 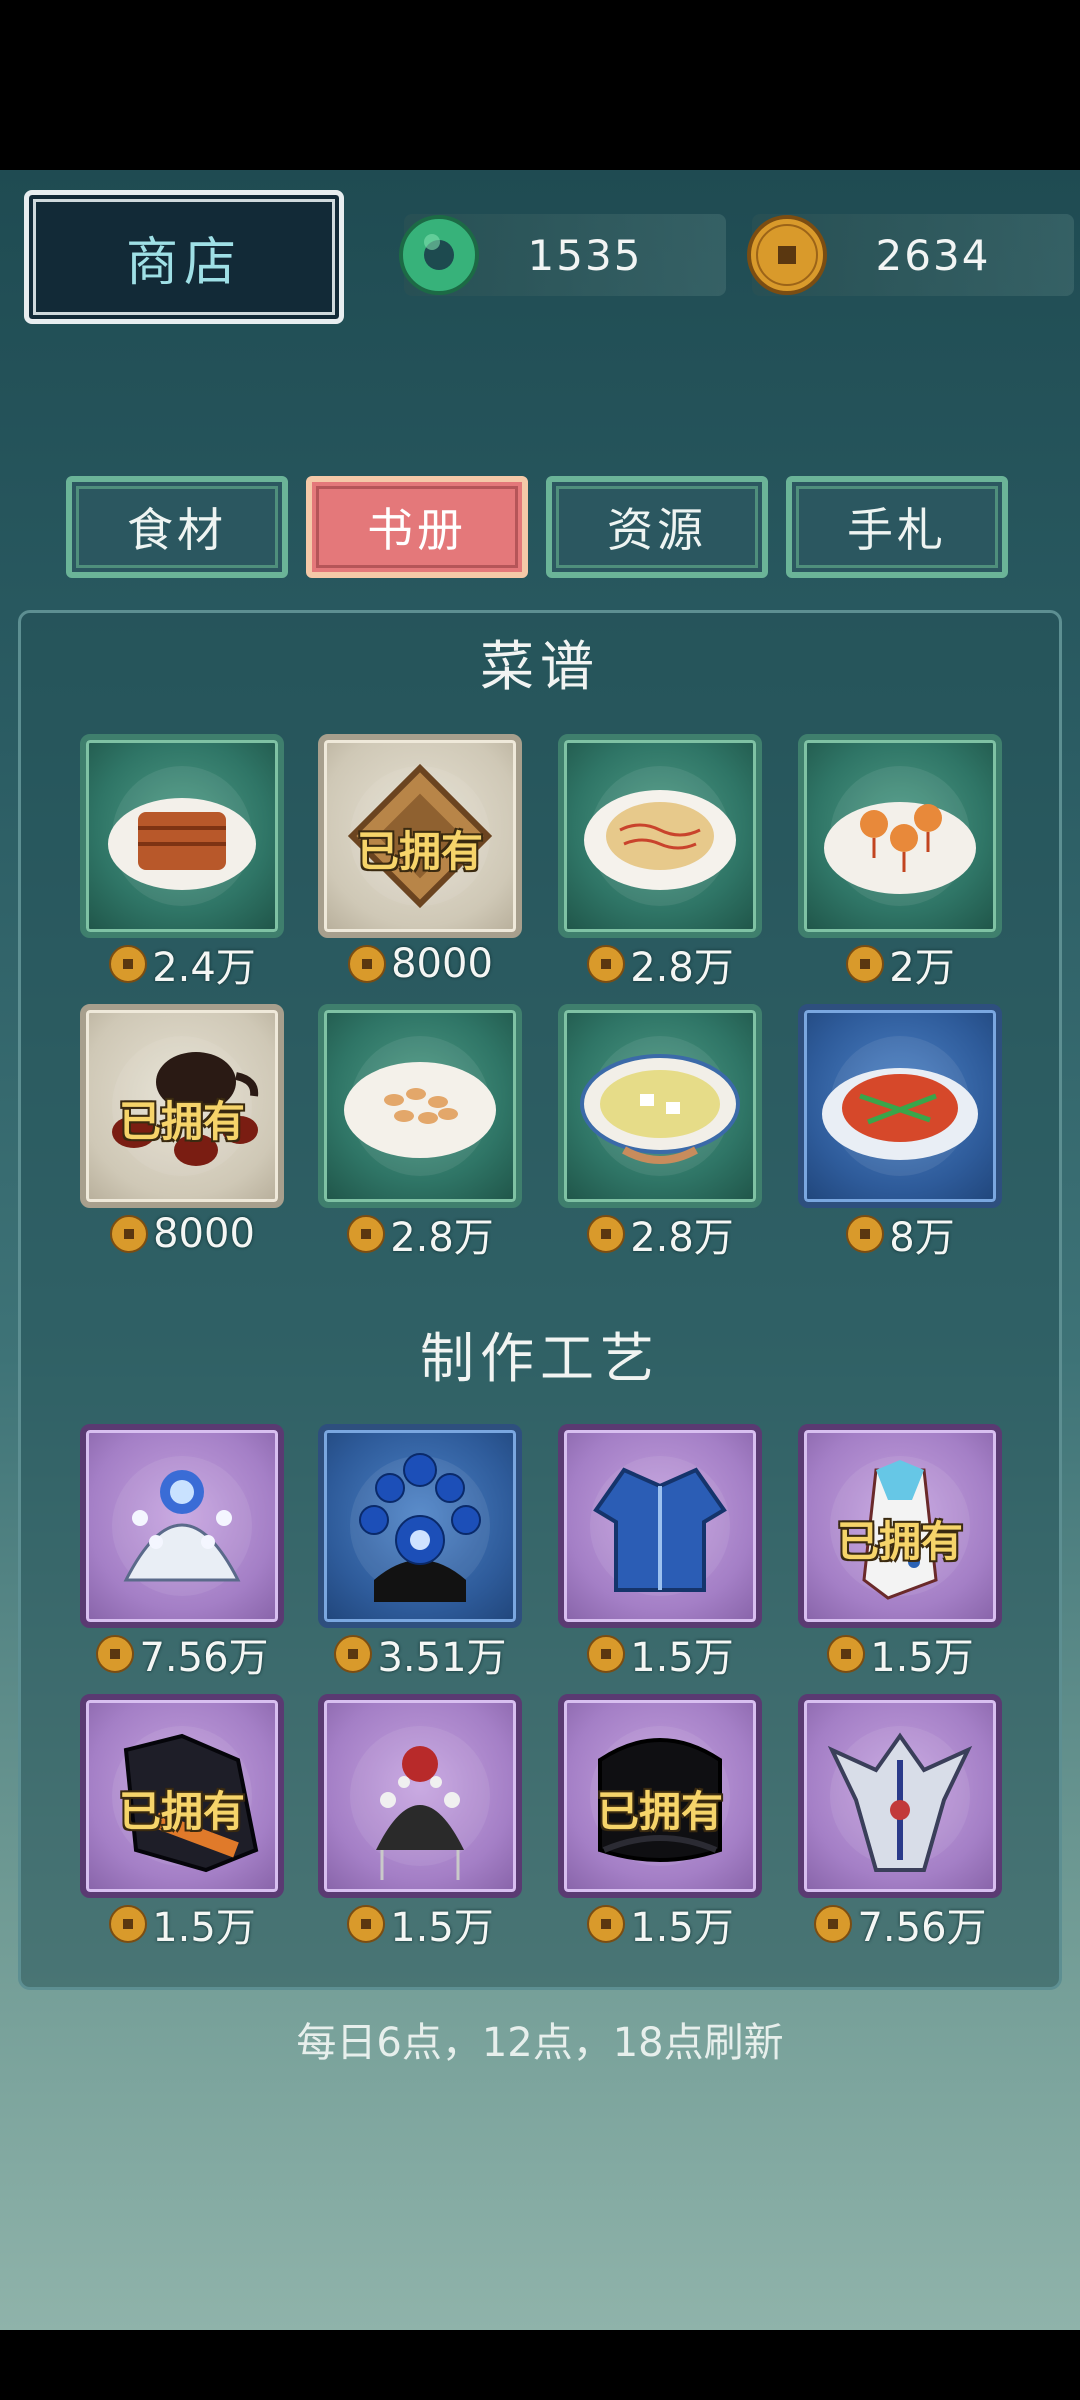 I want to click on red-headdress-icon, so click(x=420, y=1803).